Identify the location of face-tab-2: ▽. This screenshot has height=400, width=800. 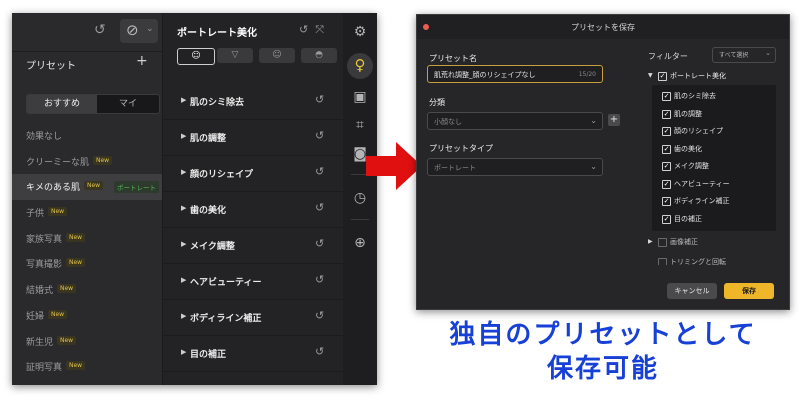
(235, 55).